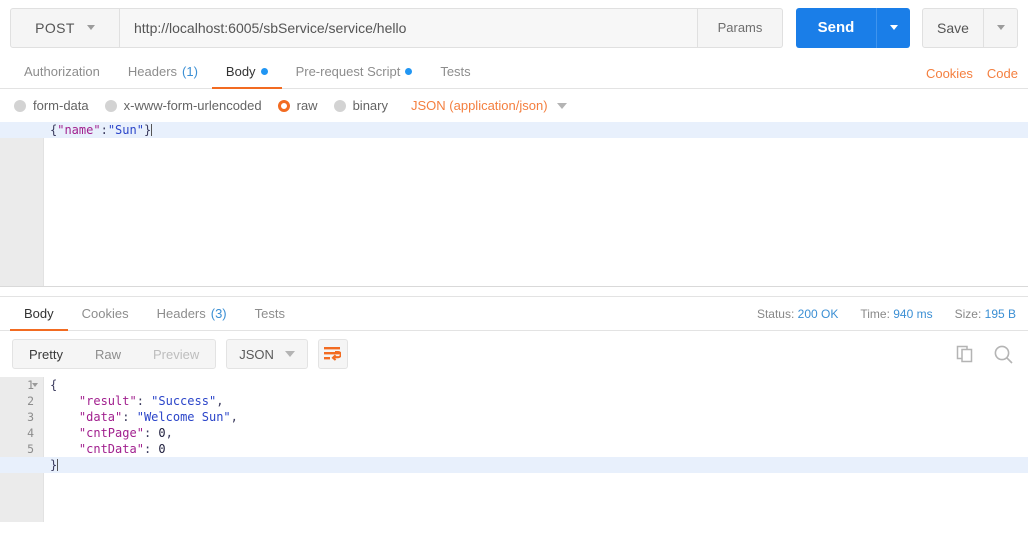 This screenshot has width=1028, height=551. Describe the element at coordinates (514, 291) in the screenshot. I see `pane-splitter` at that location.